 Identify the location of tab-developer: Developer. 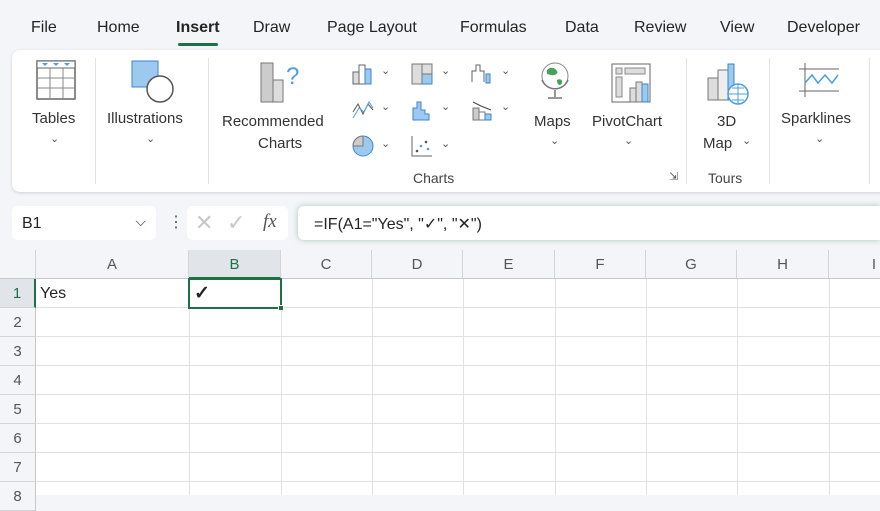
(823, 28).